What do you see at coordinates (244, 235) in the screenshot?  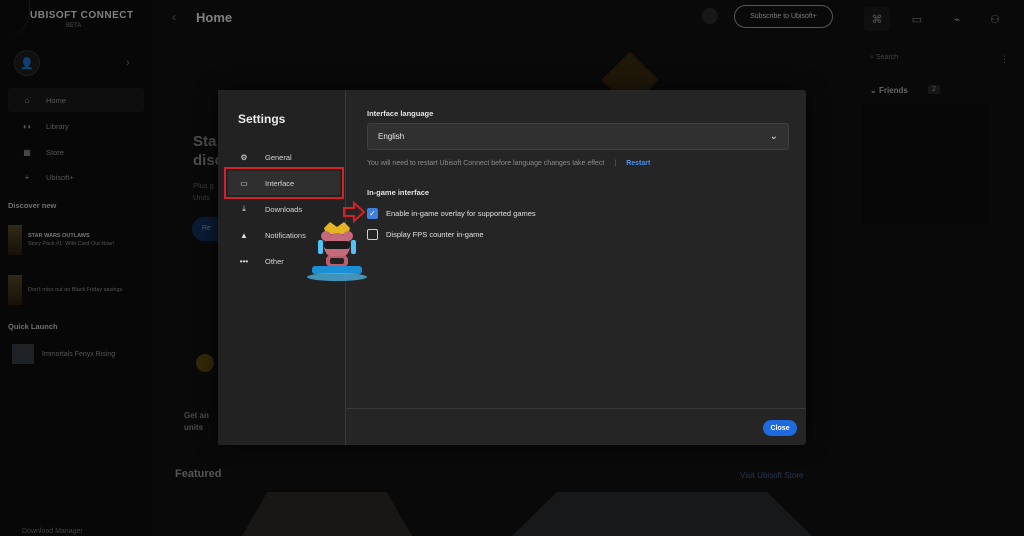 I see `bell-icon: ▲` at bounding box center [244, 235].